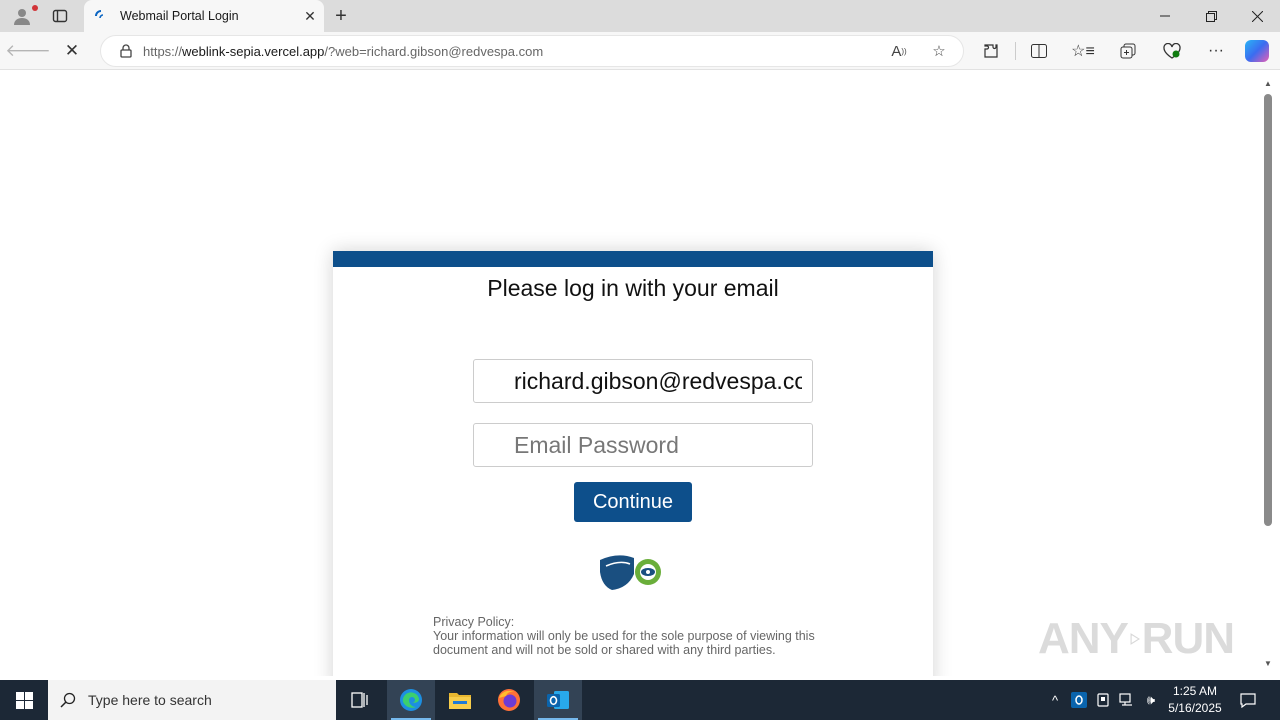  Describe the element at coordinates (253, 51) in the screenshot. I see `url-host: weblink-sepia.vercel.app` at that location.